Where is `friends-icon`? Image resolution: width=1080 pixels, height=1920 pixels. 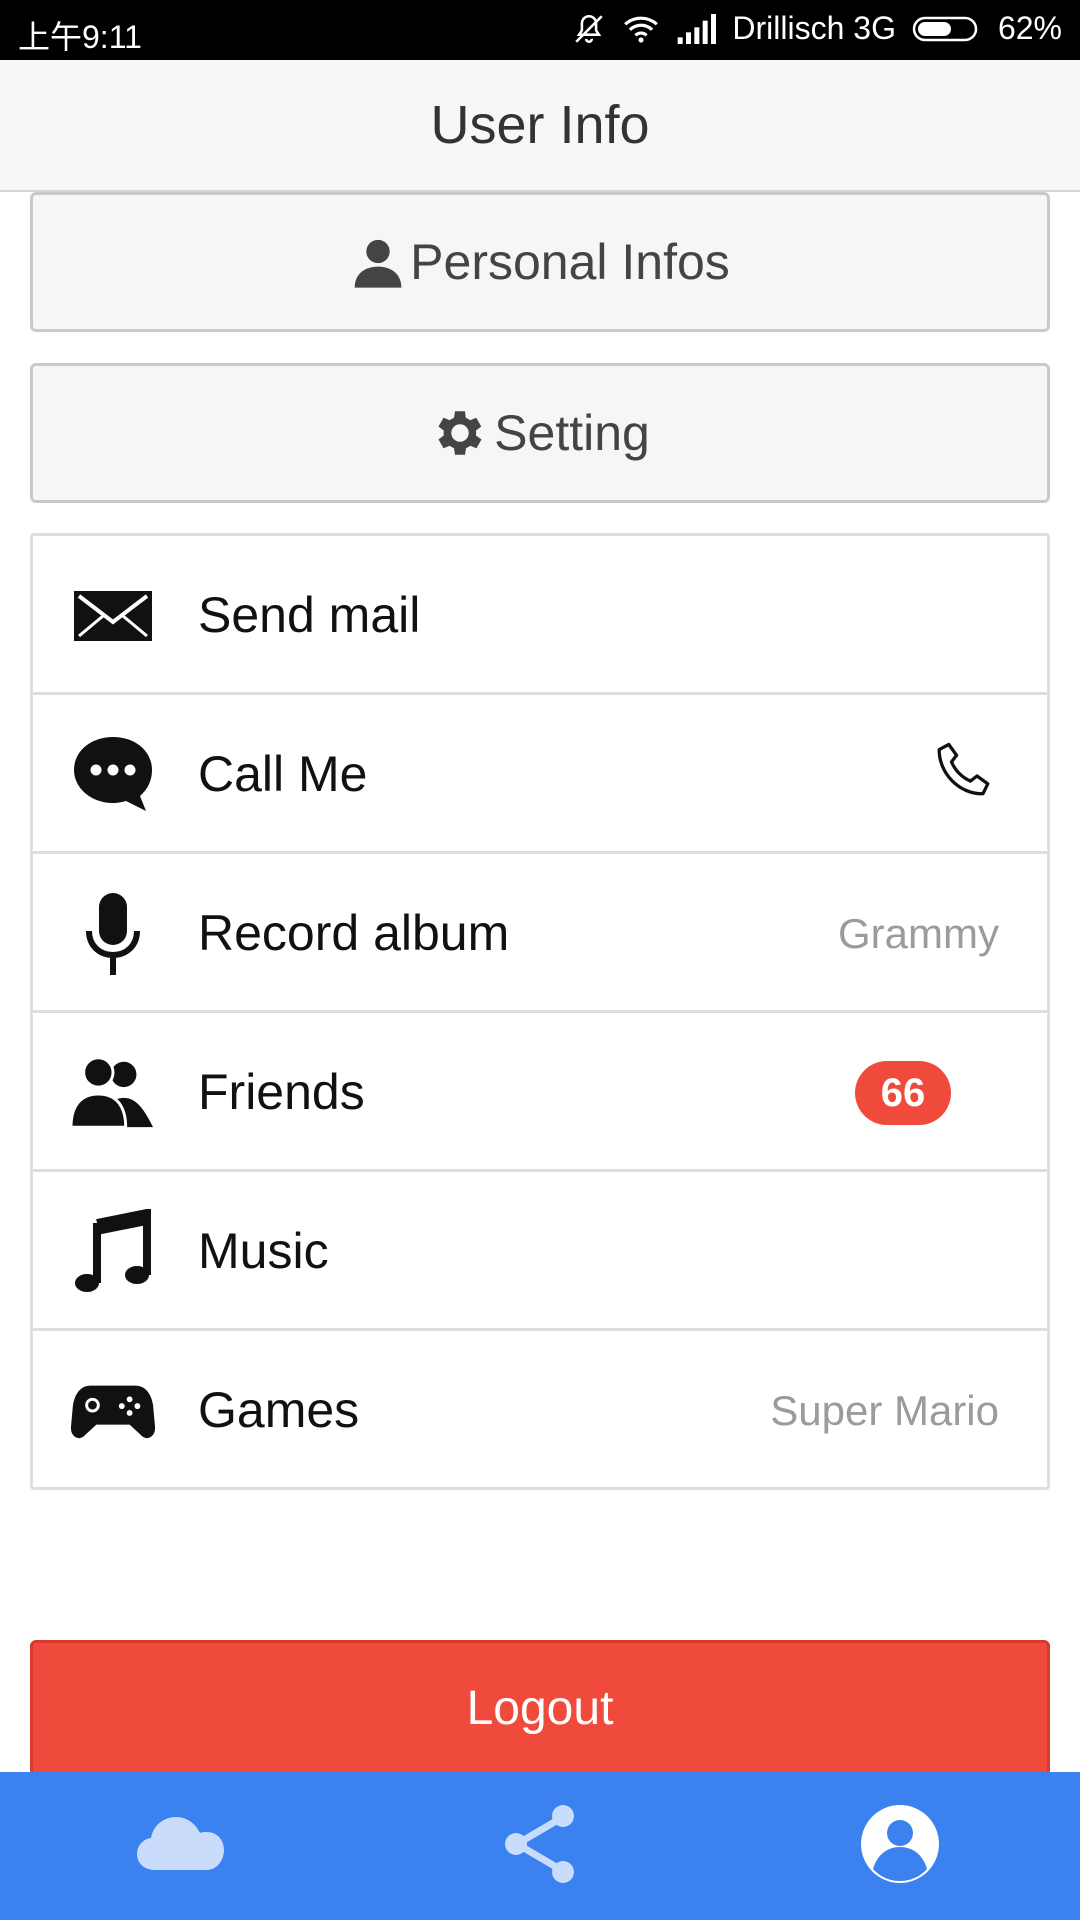
friends-icon is located at coordinates (113, 1093).